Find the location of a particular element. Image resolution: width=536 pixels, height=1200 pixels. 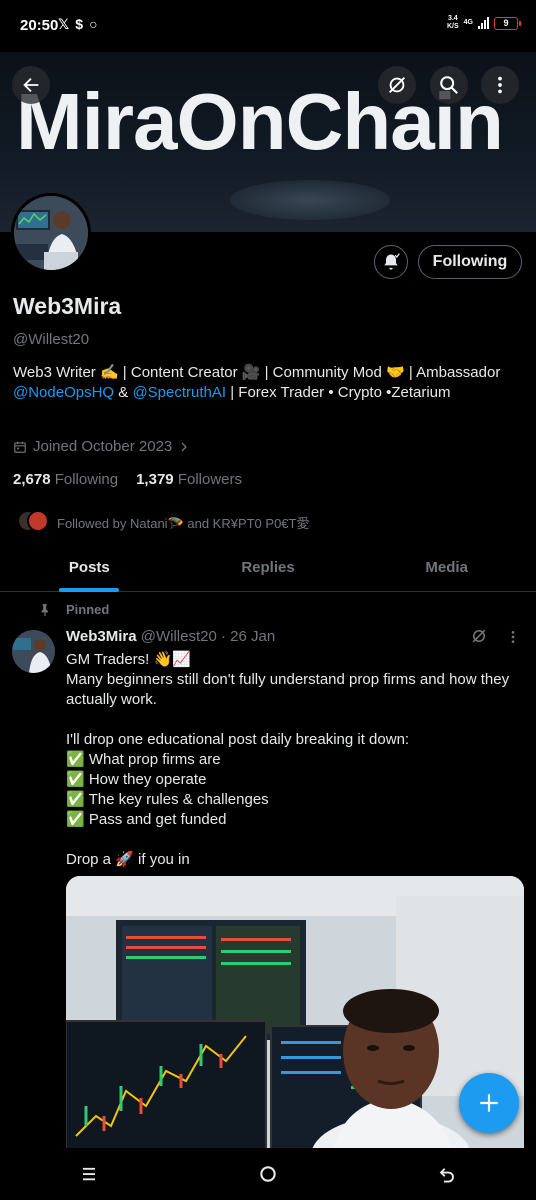

status-bar: 20:50 𝕏$○ 3.4 K/S 4G 9 is located at coordinates (268, 26).